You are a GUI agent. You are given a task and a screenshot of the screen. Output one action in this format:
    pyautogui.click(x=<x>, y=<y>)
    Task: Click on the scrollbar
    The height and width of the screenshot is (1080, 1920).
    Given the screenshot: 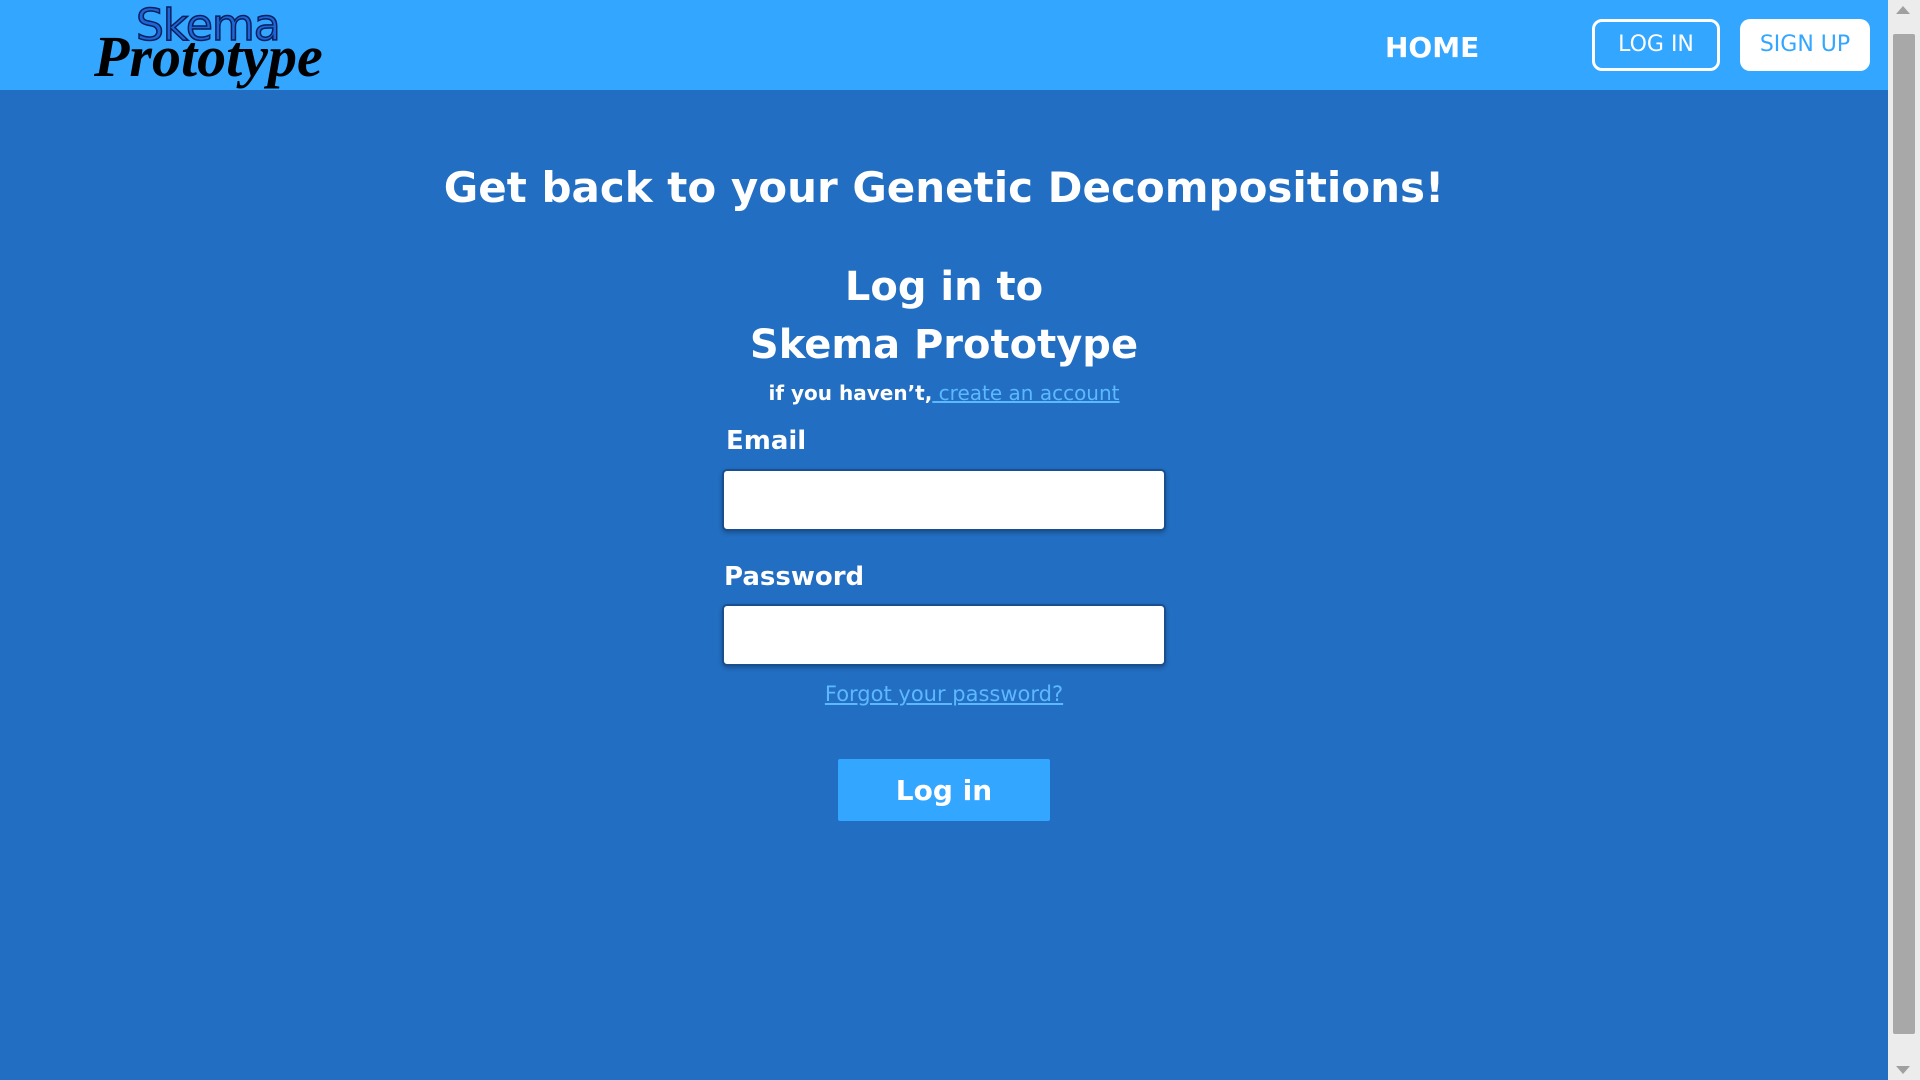 What is the action you would take?
    pyautogui.click(x=1904, y=540)
    